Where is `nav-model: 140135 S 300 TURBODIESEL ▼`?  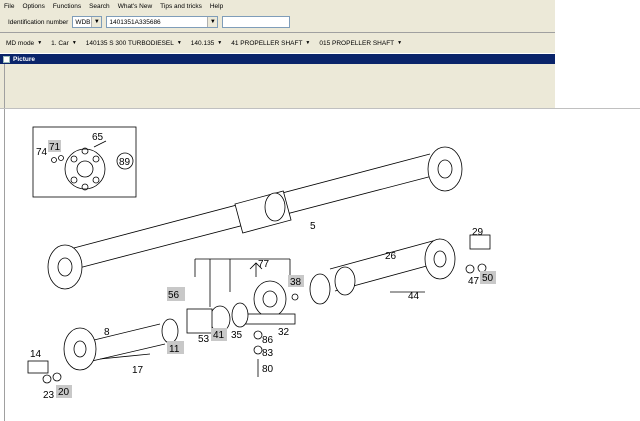 nav-model: 140135 S 300 TURBODIESEL ▼ is located at coordinates (134, 43).